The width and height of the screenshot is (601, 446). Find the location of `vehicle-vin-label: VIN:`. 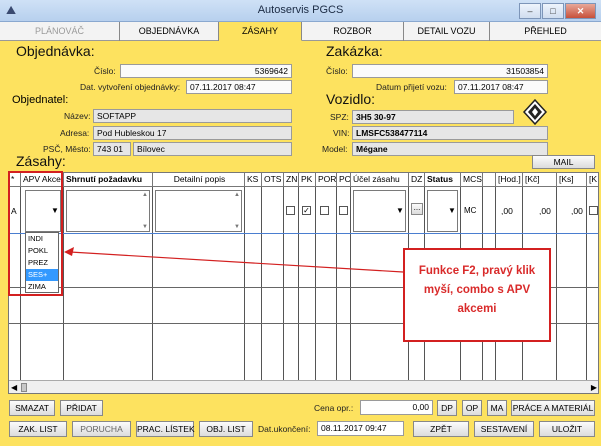

vehicle-vin-label: VIN: is located at coordinates (341, 133).